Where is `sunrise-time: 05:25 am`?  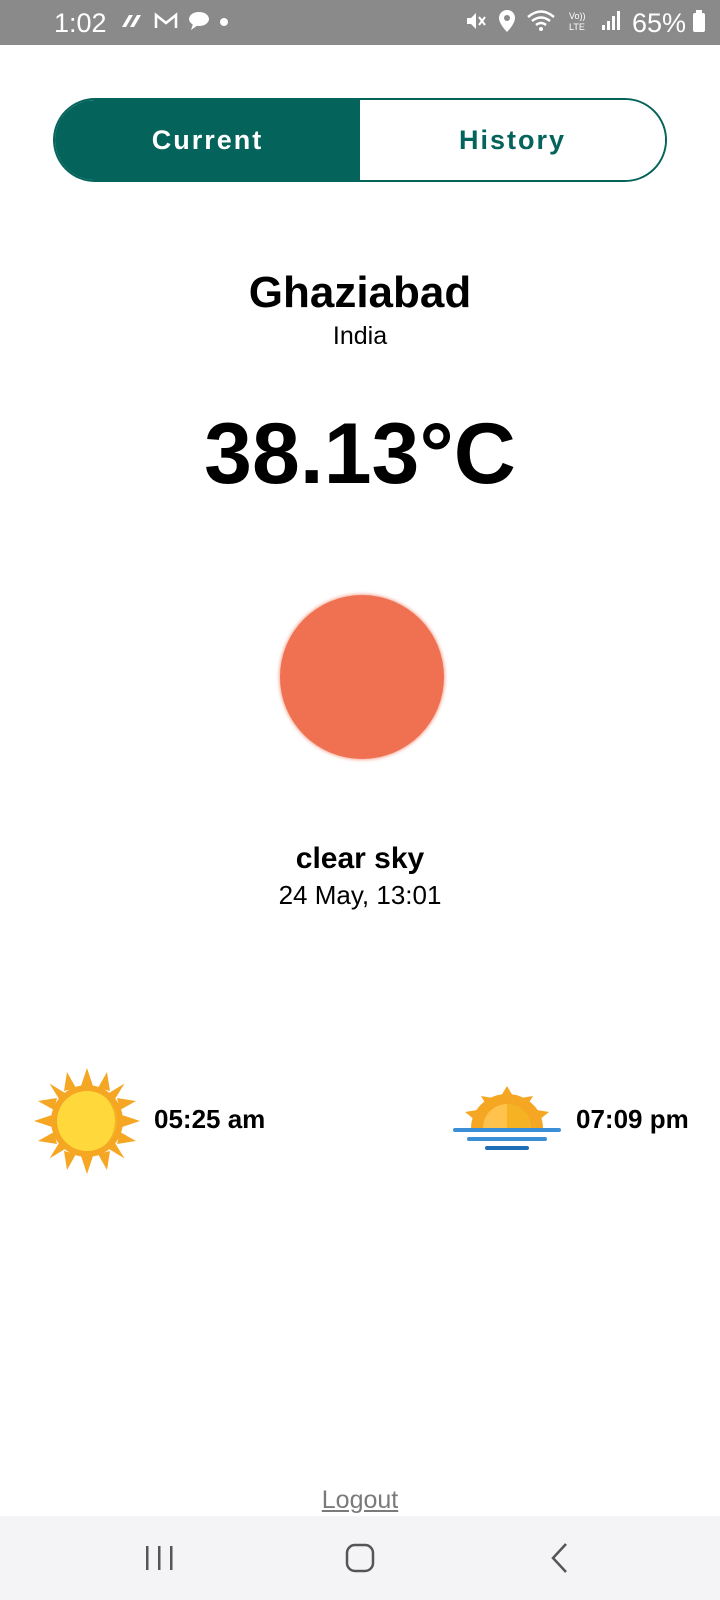 sunrise-time: 05:25 am is located at coordinates (210, 1119).